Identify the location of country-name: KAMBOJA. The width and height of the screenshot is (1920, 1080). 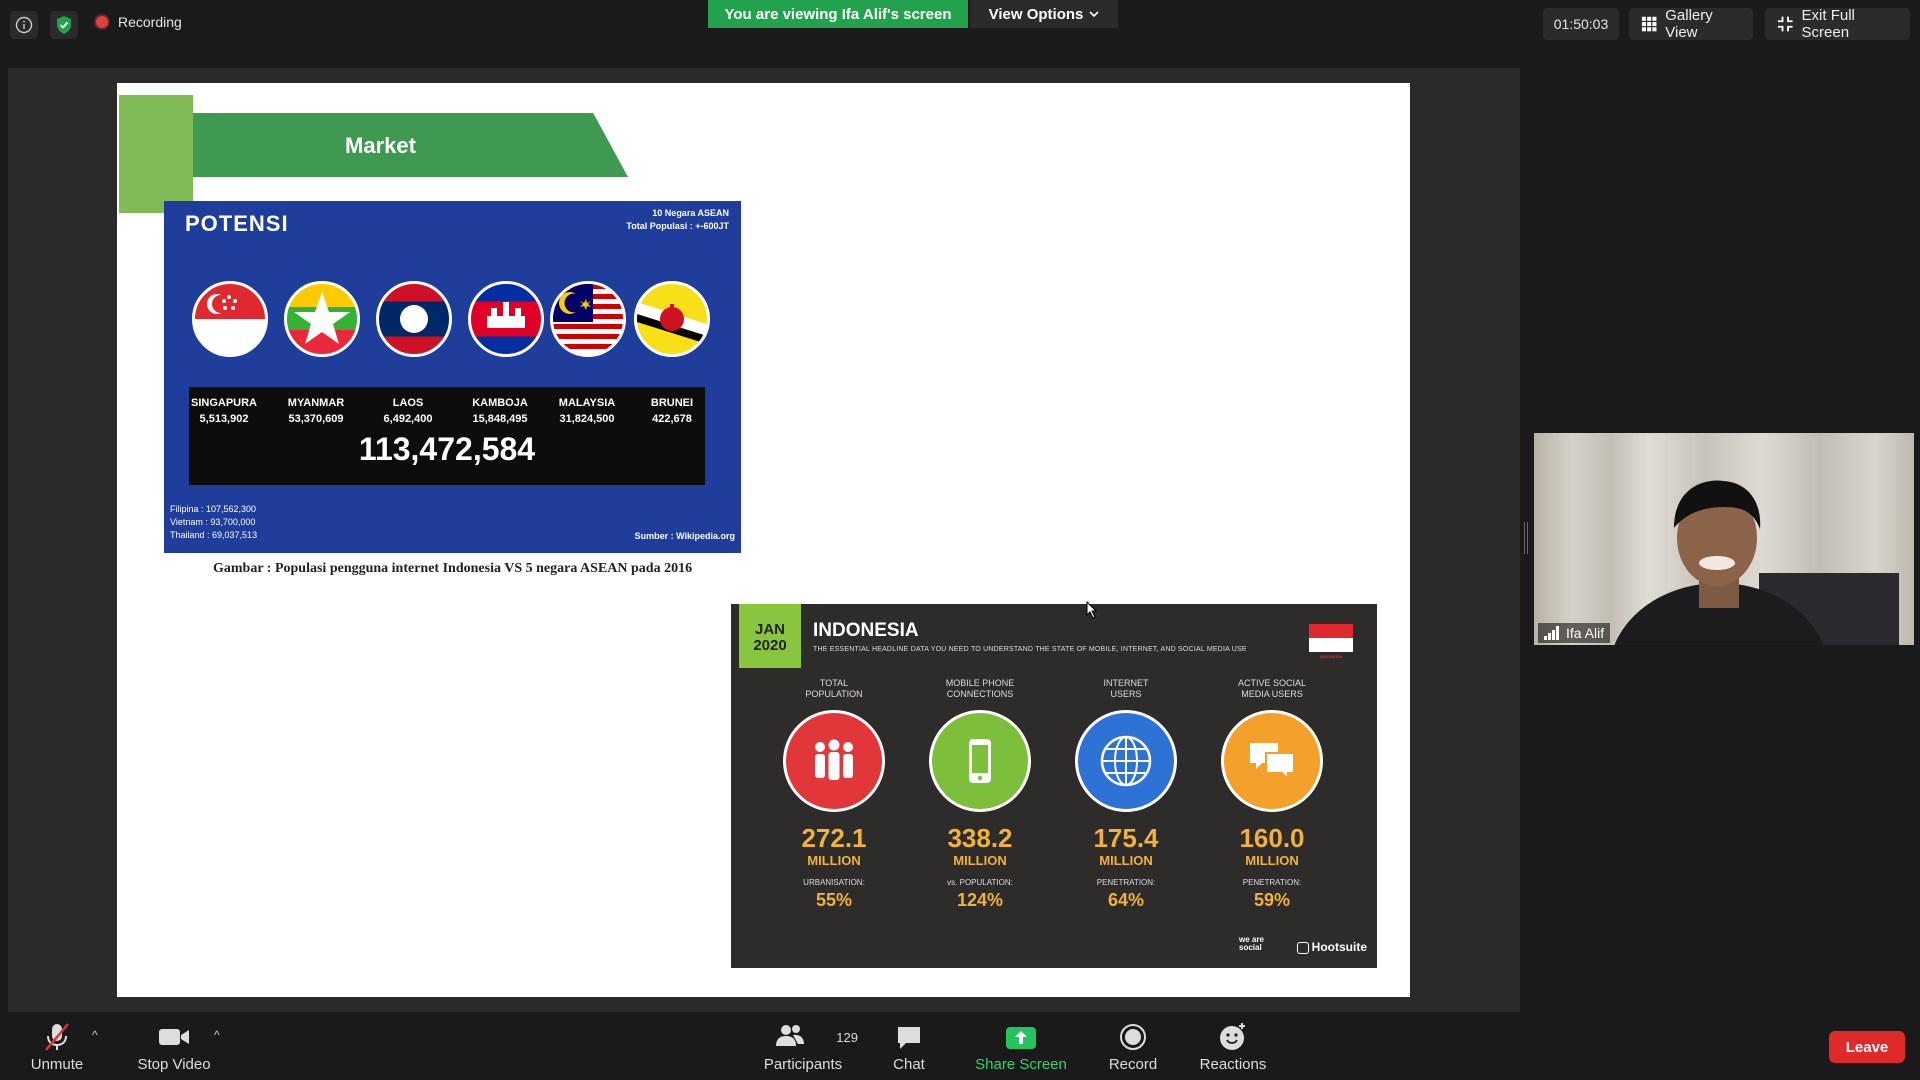
(500, 403).